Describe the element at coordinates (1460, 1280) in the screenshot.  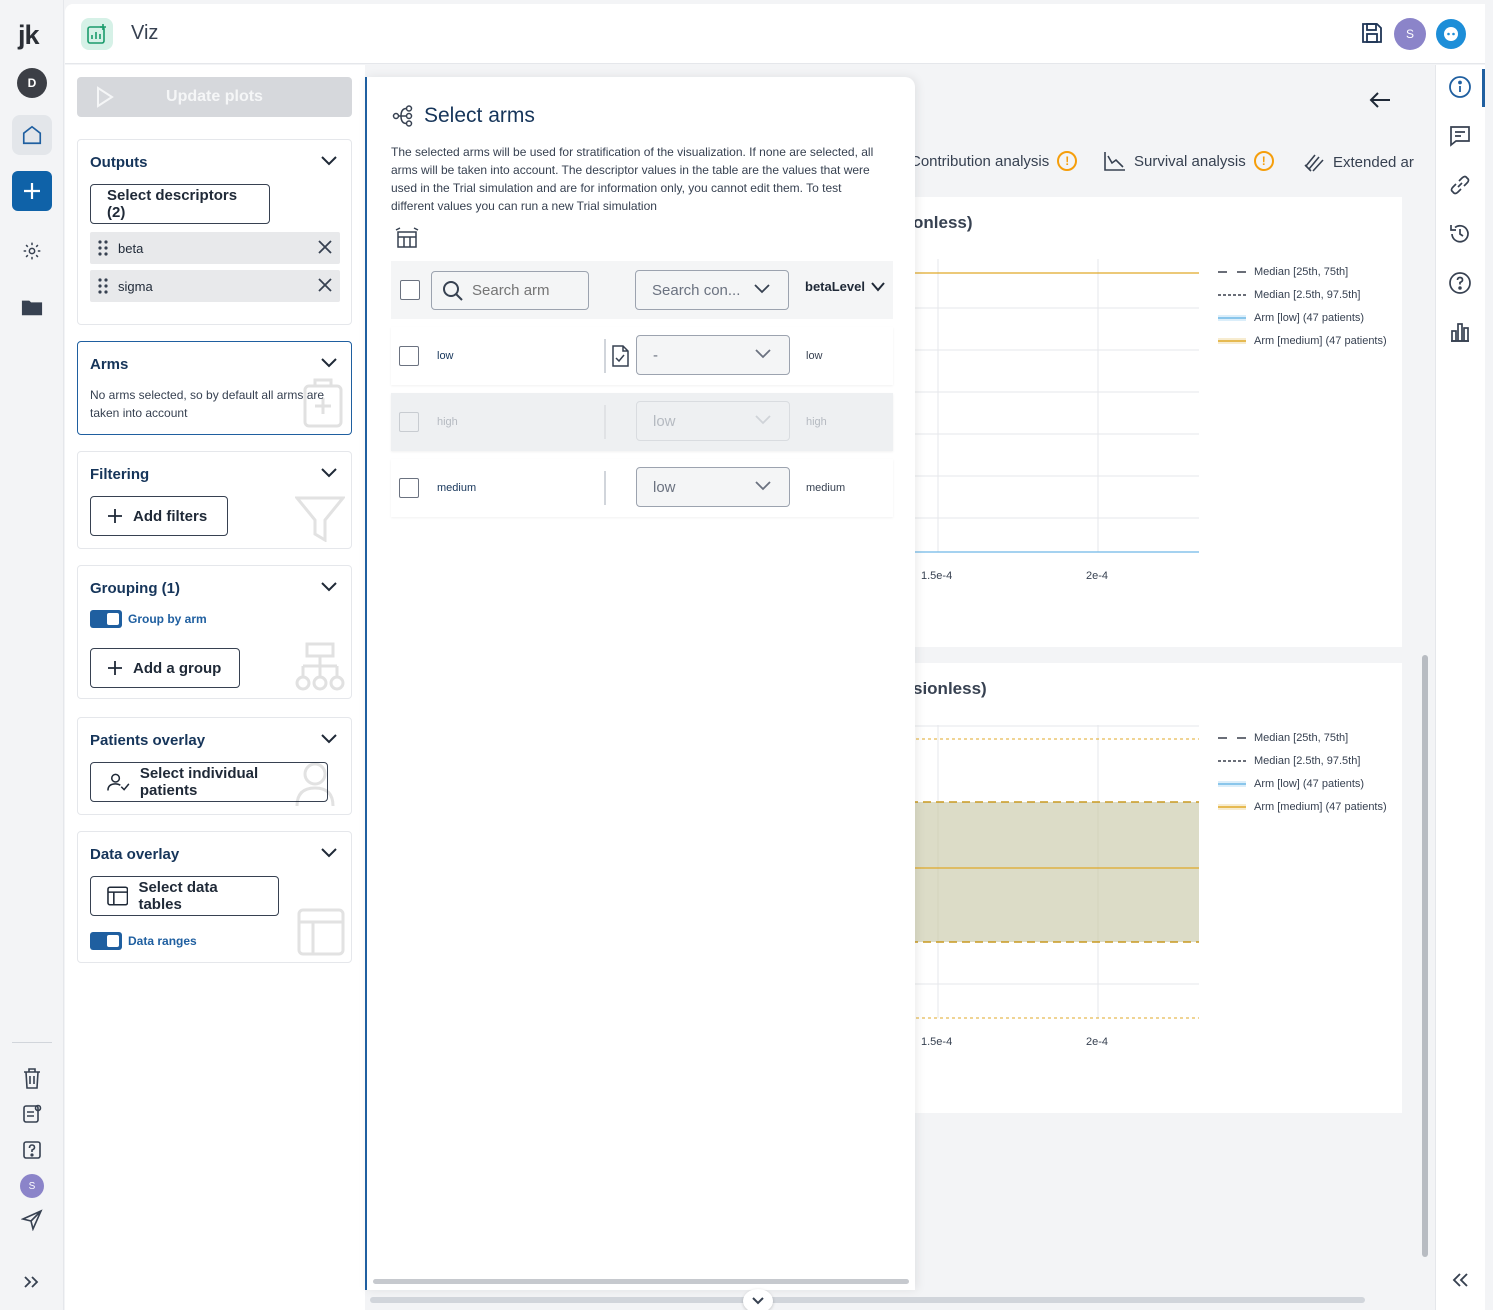
I see `double-chevron-left-icon` at that location.